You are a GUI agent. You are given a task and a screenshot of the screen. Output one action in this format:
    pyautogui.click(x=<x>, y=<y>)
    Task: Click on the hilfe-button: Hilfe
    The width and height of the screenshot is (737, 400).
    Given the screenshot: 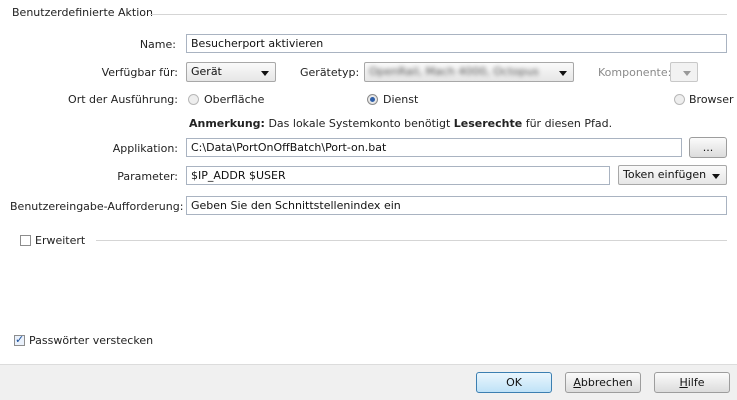 What is the action you would take?
    pyautogui.click(x=692, y=382)
    